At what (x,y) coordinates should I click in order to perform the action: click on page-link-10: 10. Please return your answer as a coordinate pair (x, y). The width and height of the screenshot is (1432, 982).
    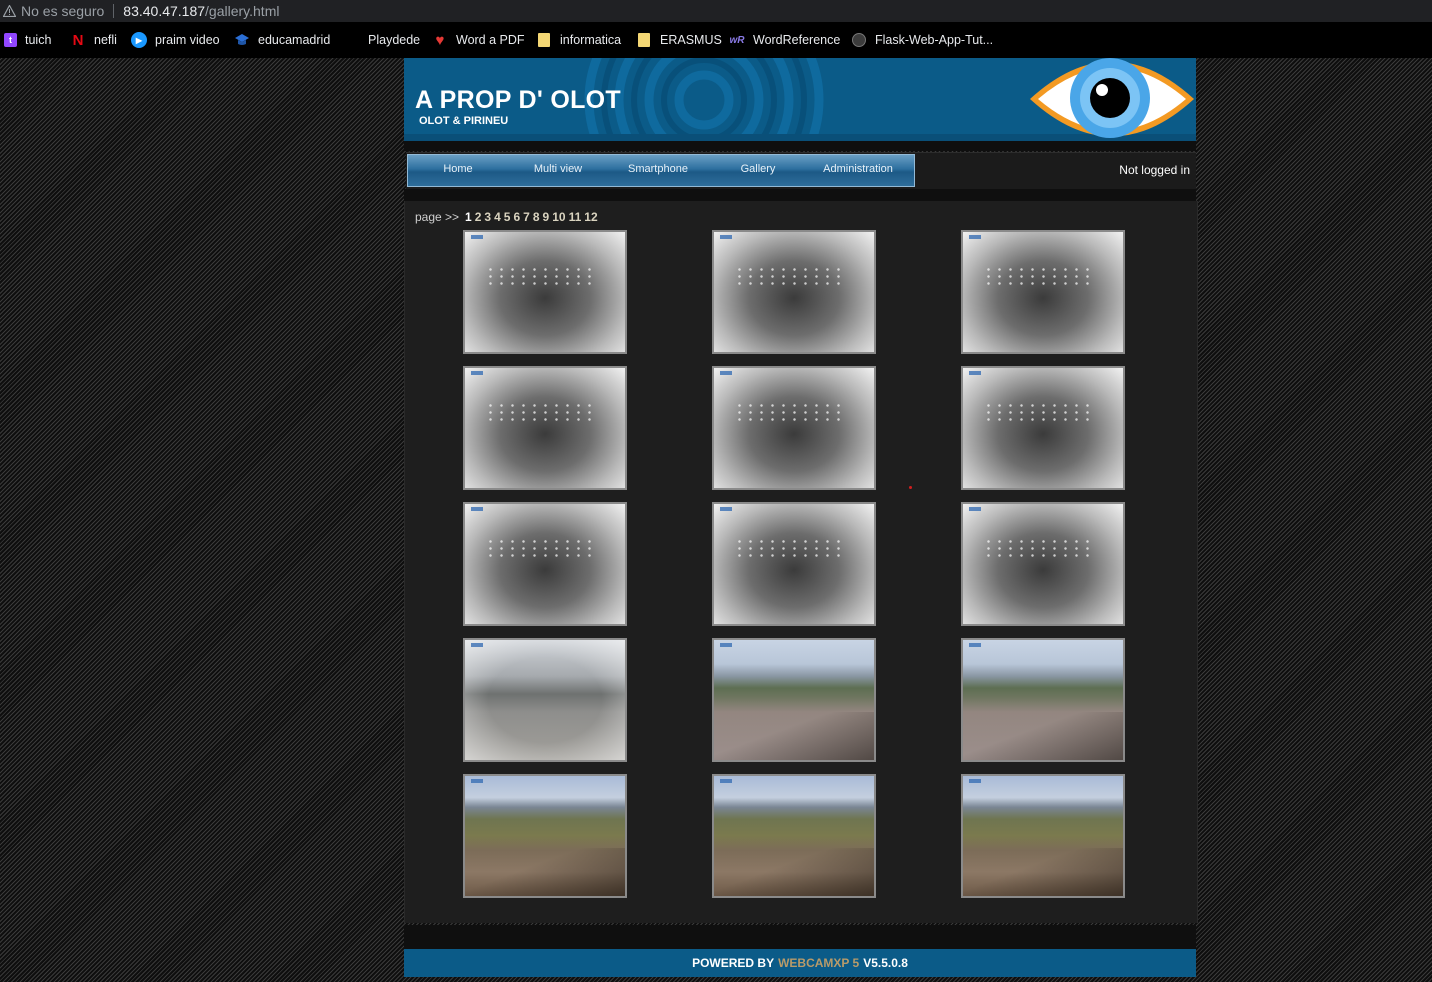
    Looking at the image, I should click on (558, 217).